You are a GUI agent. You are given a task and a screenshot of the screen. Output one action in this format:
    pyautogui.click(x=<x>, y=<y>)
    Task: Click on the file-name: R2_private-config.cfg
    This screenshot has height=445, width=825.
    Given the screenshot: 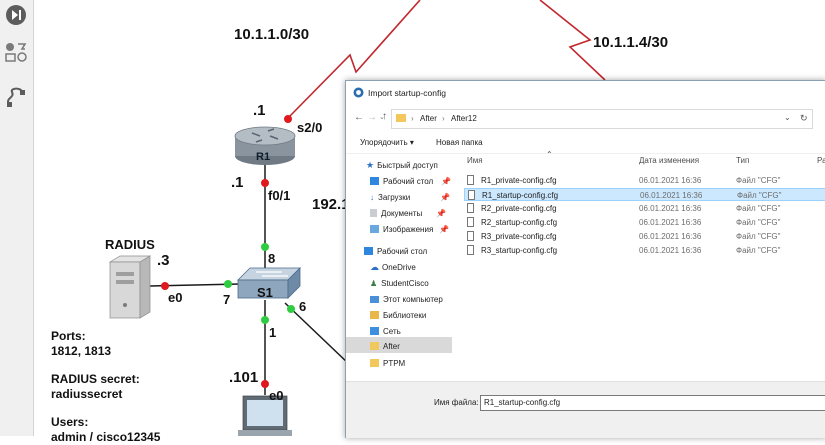 What is the action you would take?
    pyautogui.click(x=519, y=208)
    